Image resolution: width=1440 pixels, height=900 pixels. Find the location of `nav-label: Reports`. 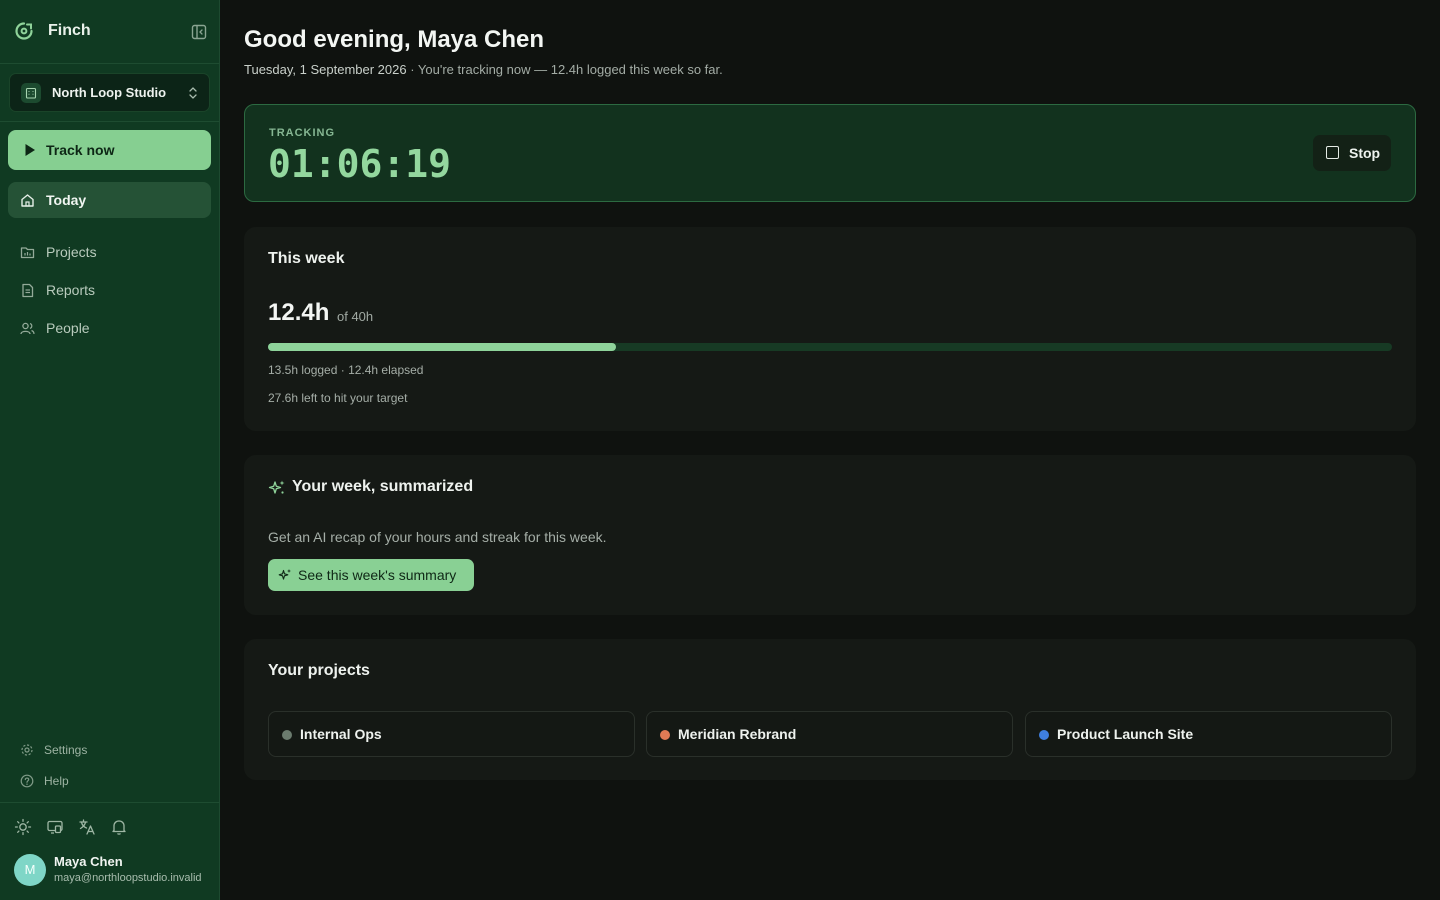

nav-label: Reports is located at coordinates (71, 290).